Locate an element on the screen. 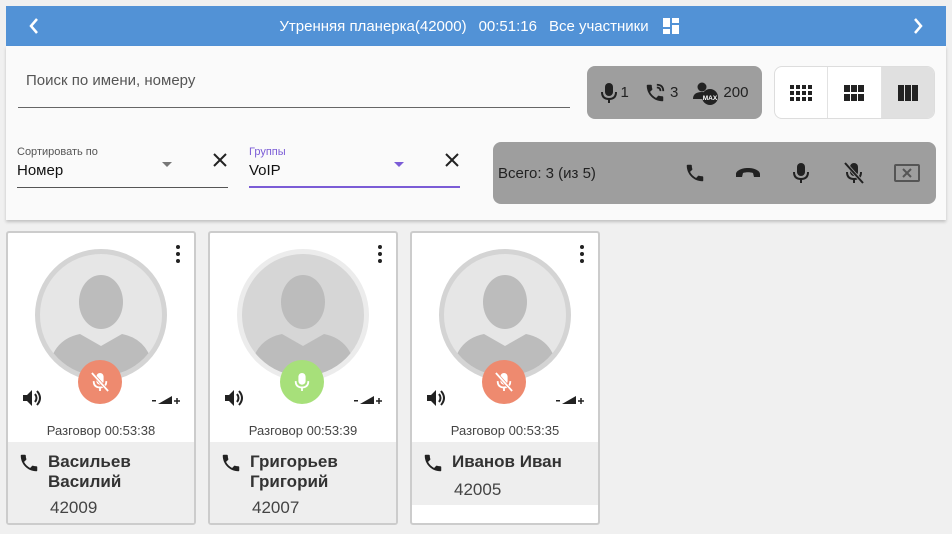  grid-medium-icon is located at coordinates (854, 92).